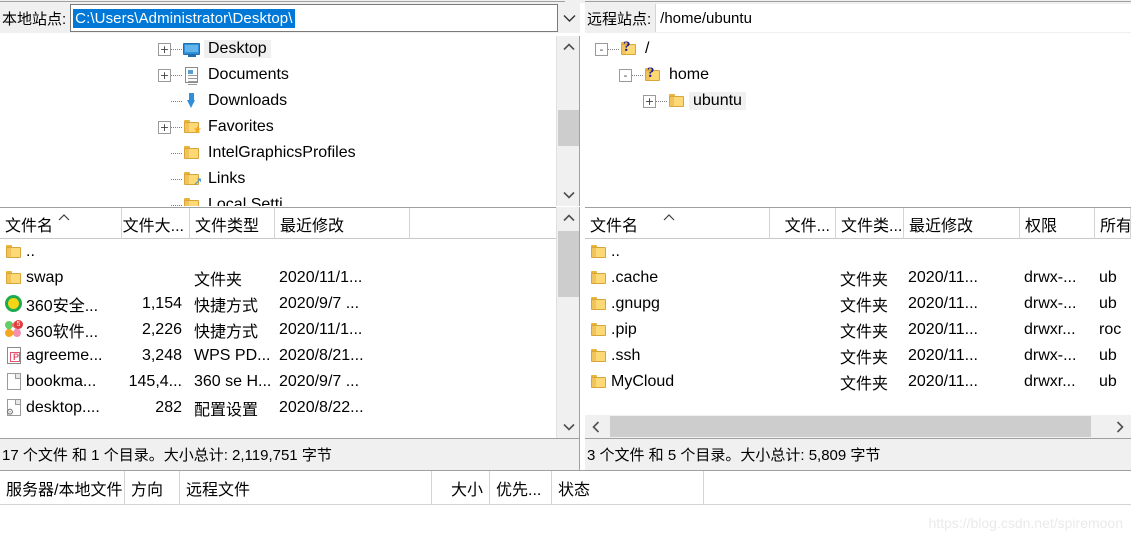 Image resolution: width=1131 pixels, height=537 pixels. What do you see at coordinates (858, 101) in the screenshot?
I see `remote-tree-node: + ubuntu` at bounding box center [858, 101].